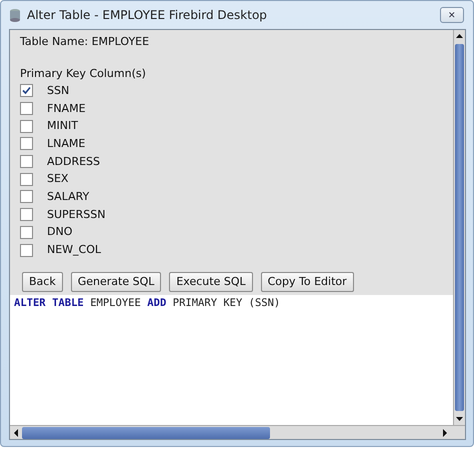  Describe the element at coordinates (147, 15) in the screenshot. I see `window-title: Alter Table - EMPLOYEE Firebird Desktop` at that location.